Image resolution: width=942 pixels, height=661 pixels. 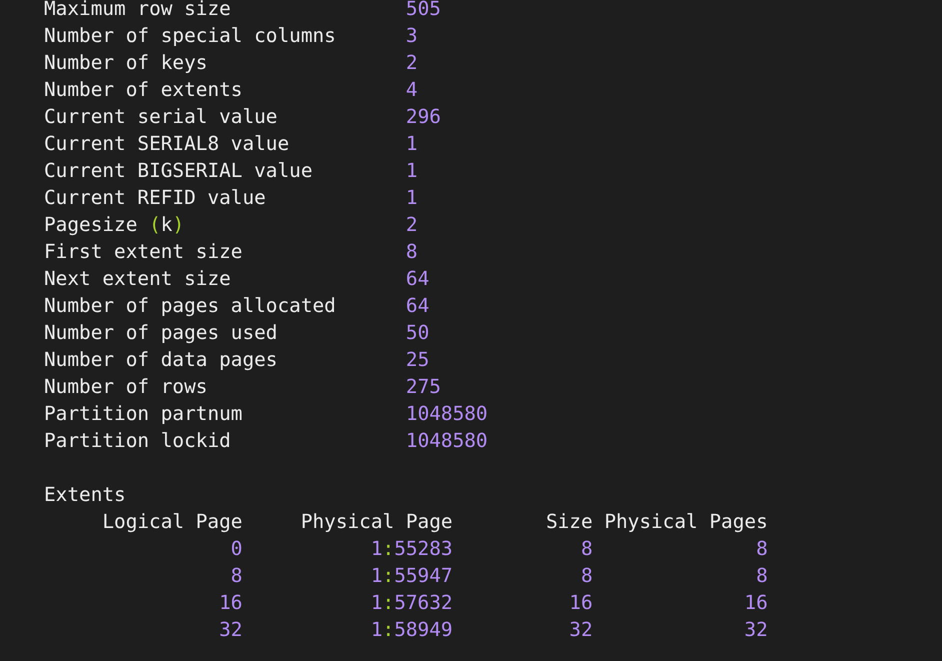 I want to click on section-title: Extents, so click(x=85, y=495).